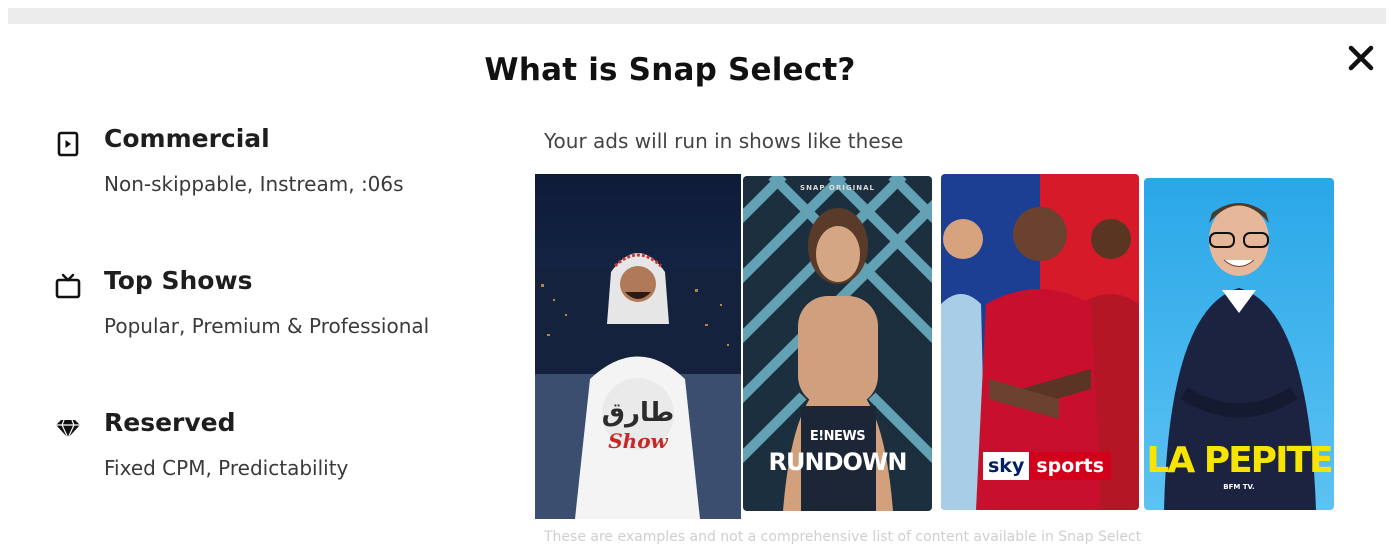 The width and height of the screenshot is (1394, 558). Describe the element at coordinates (170, 422) in the screenshot. I see `feature-name: Reserved` at that location.